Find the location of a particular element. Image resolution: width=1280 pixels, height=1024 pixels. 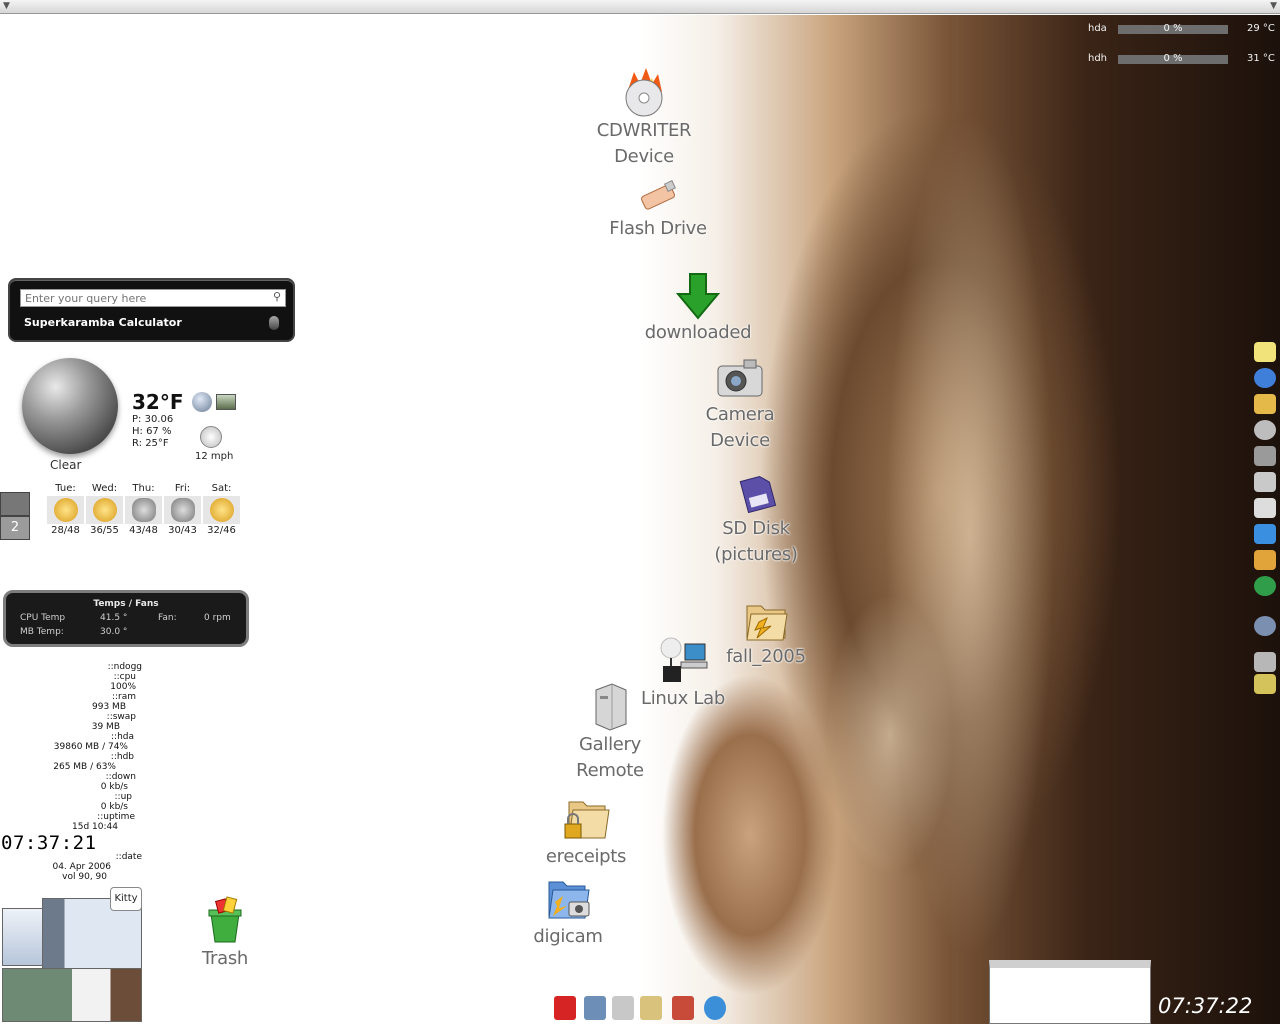

icon-label-line1: Camera is located at coordinates (740, 414).